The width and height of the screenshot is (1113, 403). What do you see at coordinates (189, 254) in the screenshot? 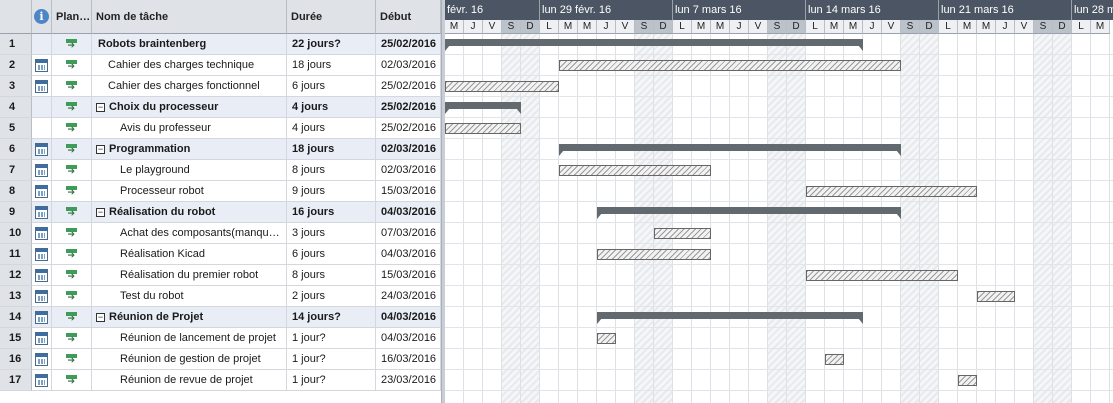
I see `cell-name: Réalisation Kicad` at bounding box center [189, 254].